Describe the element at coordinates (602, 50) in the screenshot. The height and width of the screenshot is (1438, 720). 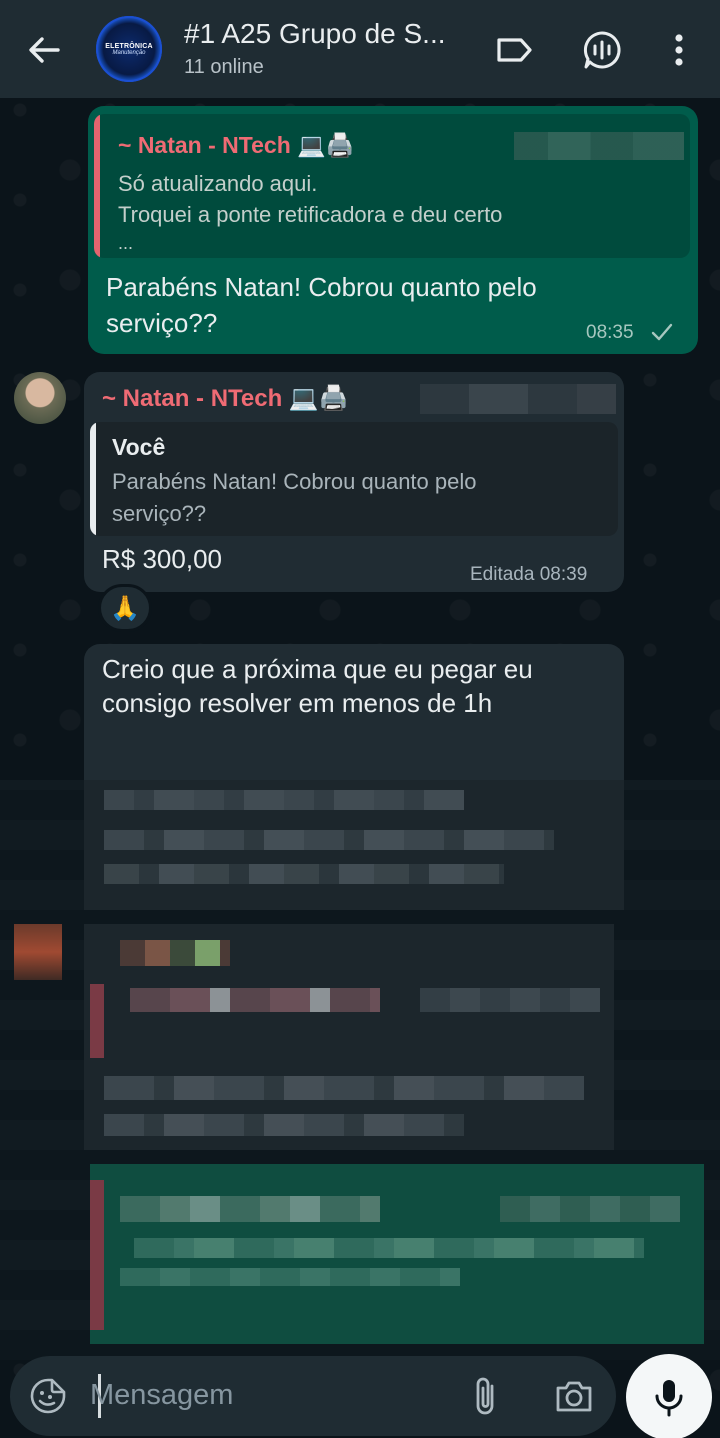
I see `voice-chat-icon` at that location.